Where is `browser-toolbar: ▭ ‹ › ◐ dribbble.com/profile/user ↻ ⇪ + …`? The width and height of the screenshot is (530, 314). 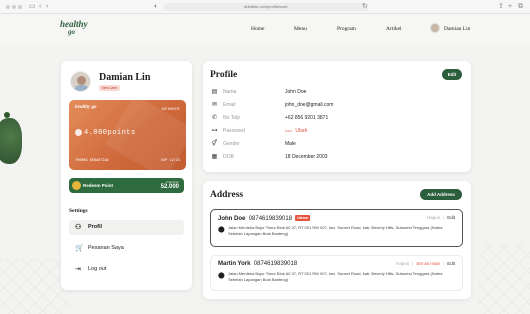
browser-toolbar: ▭ ‹ › ◐ dribbble.com/profile/user ↻ ⇪ + … is located at coordinates (265, 7).